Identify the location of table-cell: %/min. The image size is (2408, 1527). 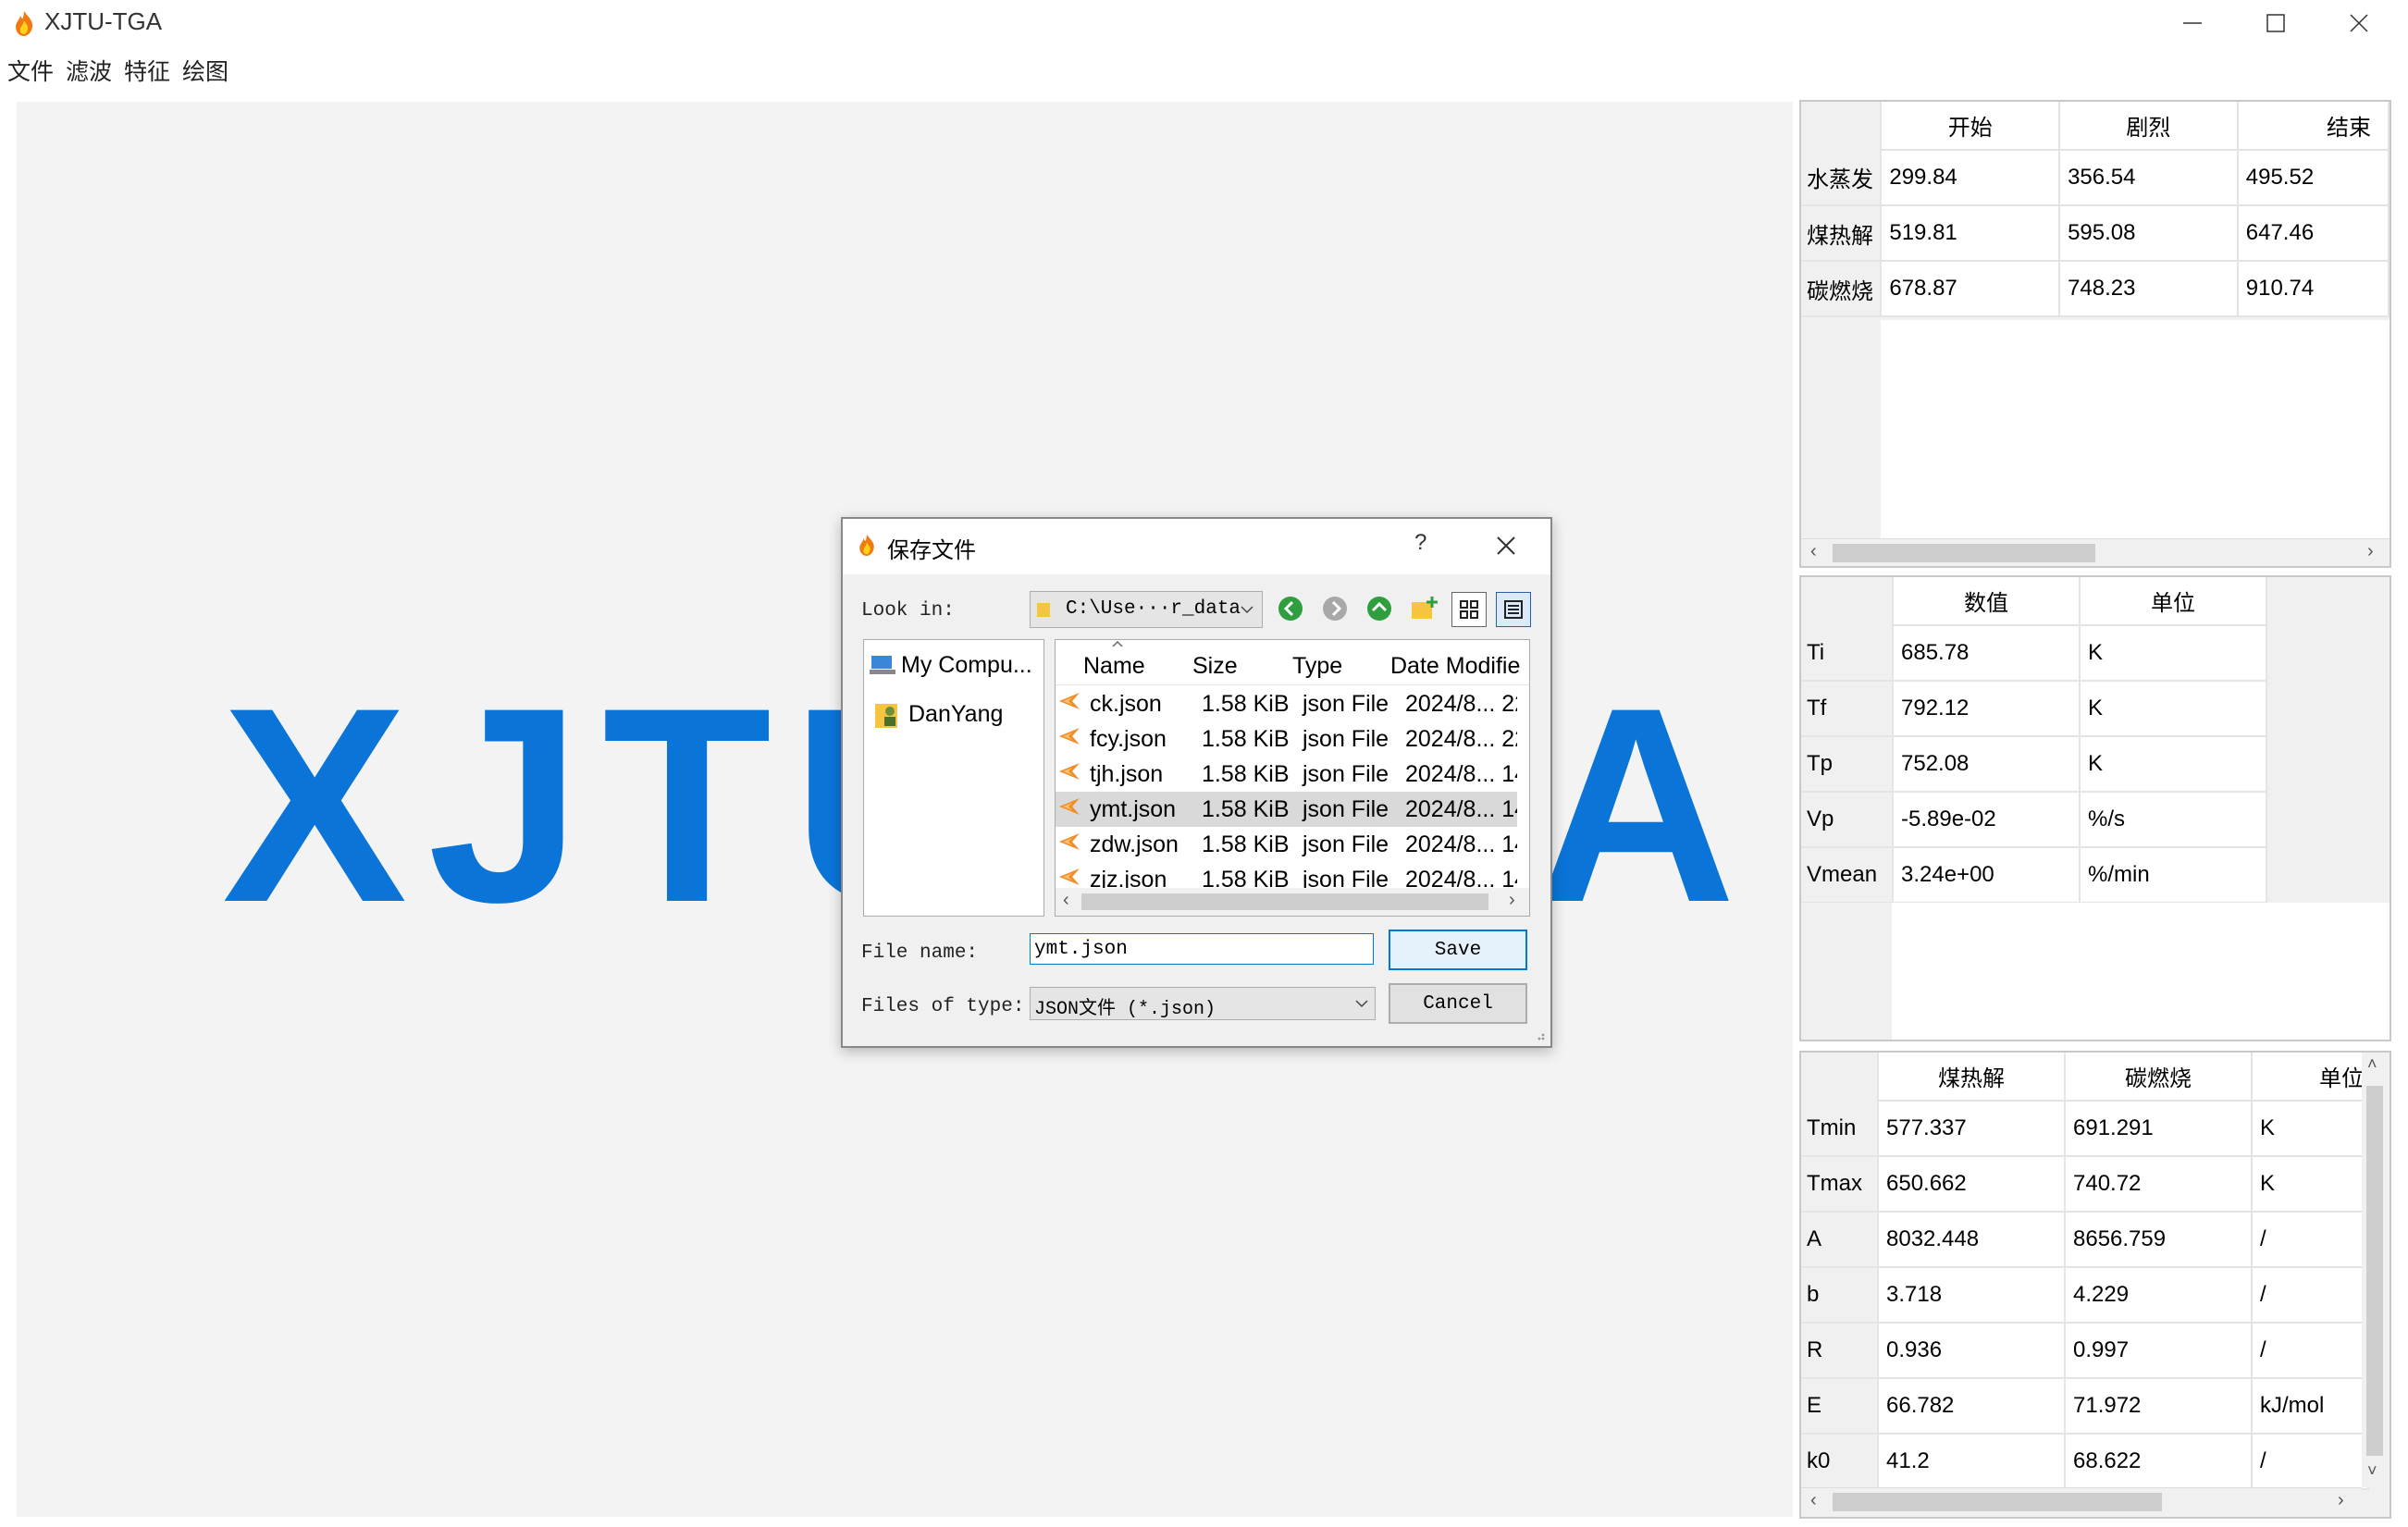
(2173, 875).